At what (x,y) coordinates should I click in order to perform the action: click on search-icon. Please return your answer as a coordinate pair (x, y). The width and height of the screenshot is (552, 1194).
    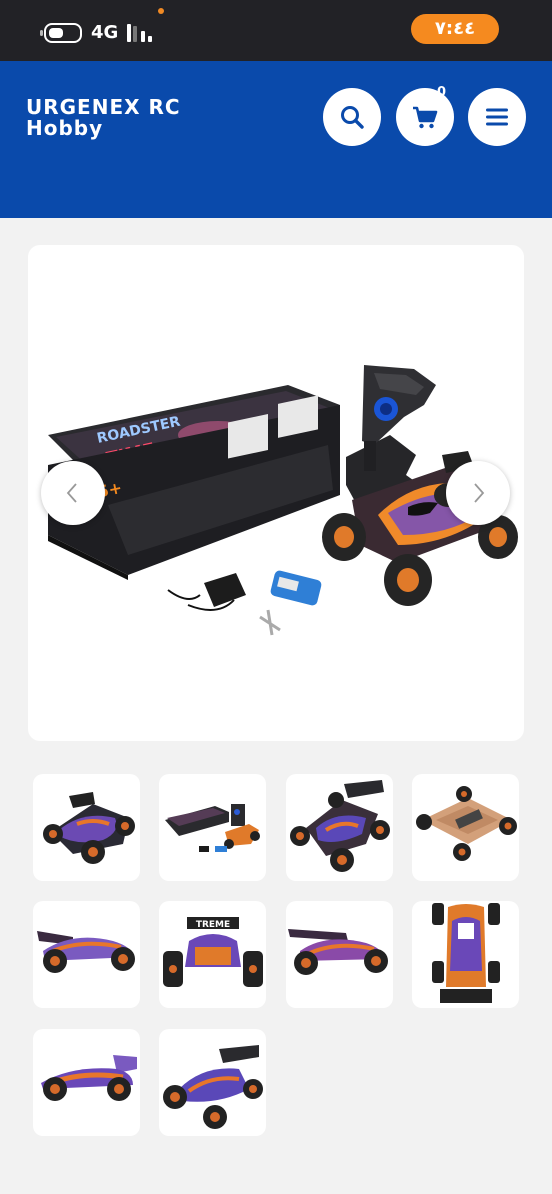
    Looking at the image, I should click on (352, 117).